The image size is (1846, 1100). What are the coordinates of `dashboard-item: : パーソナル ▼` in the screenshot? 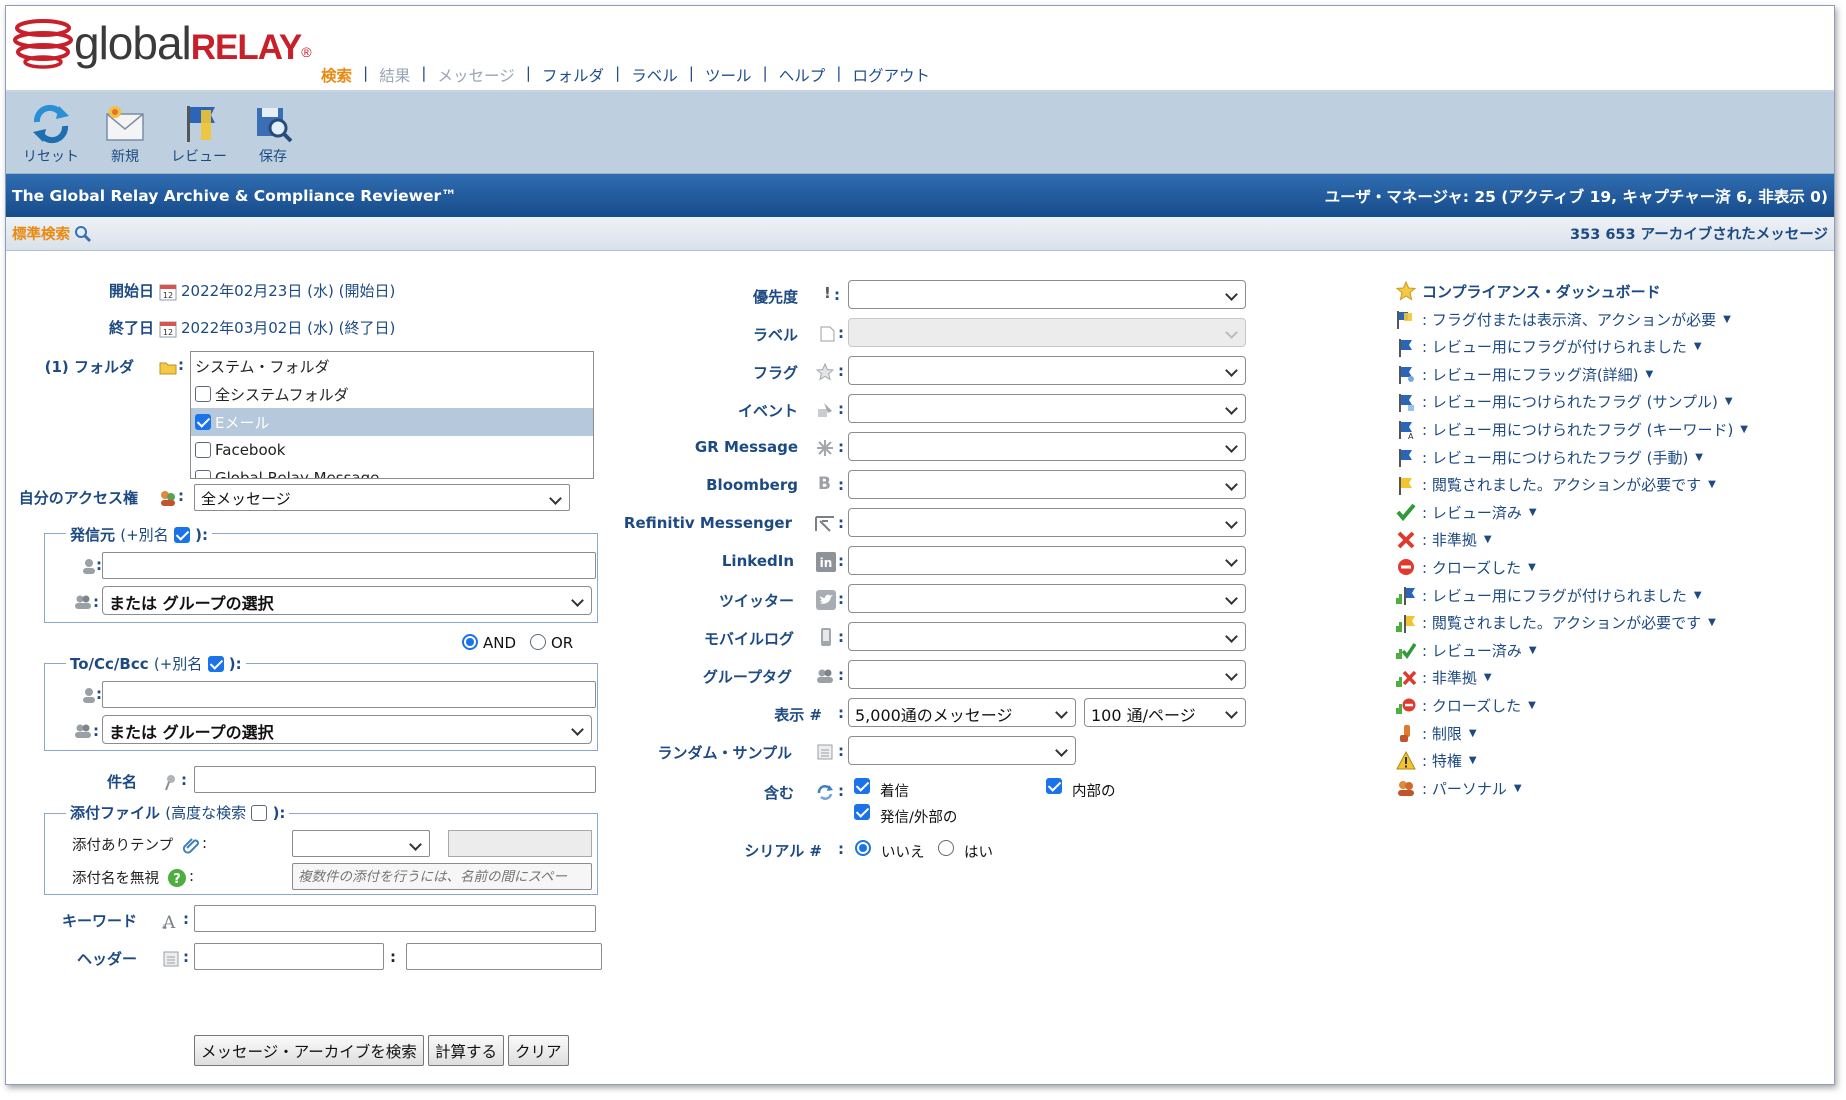 It's located at (1459, 788).